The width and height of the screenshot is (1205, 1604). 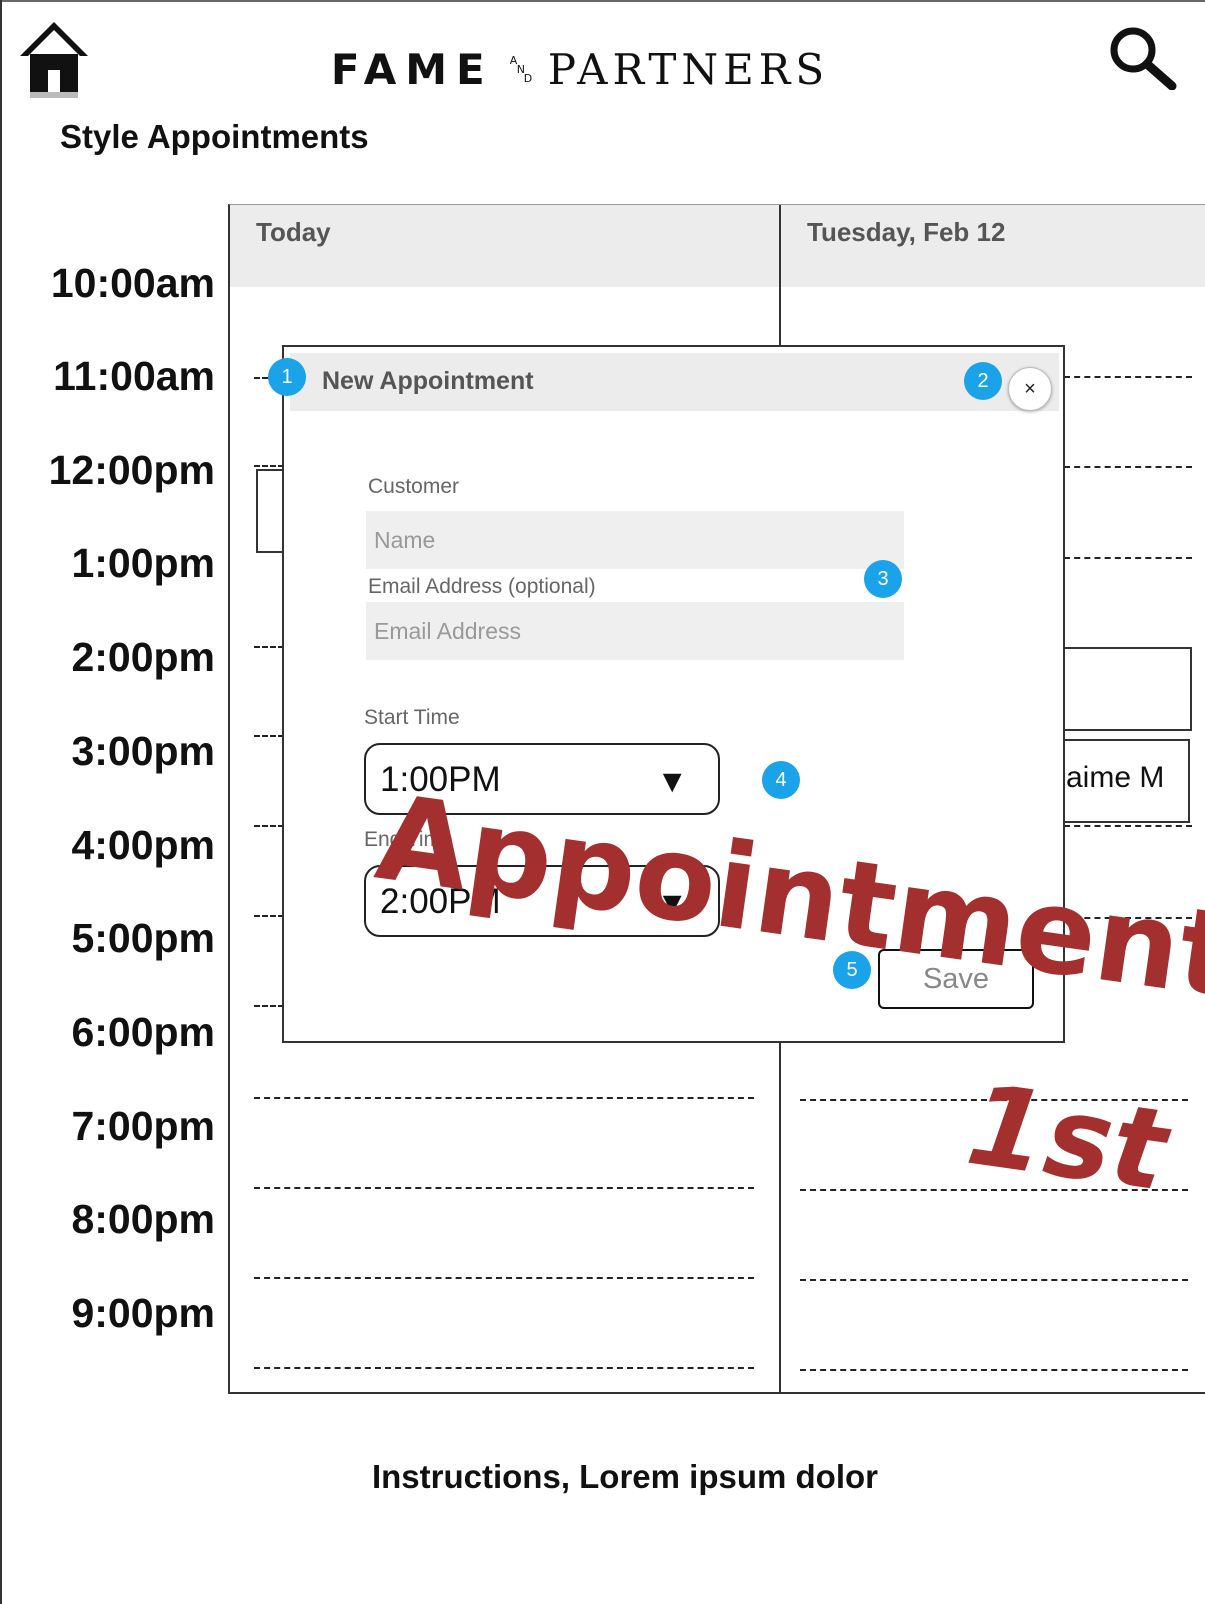 What do you see at coordinates (602, 1) in the screenshot?
I see `page-top-border` at bounding box center [602, 1].